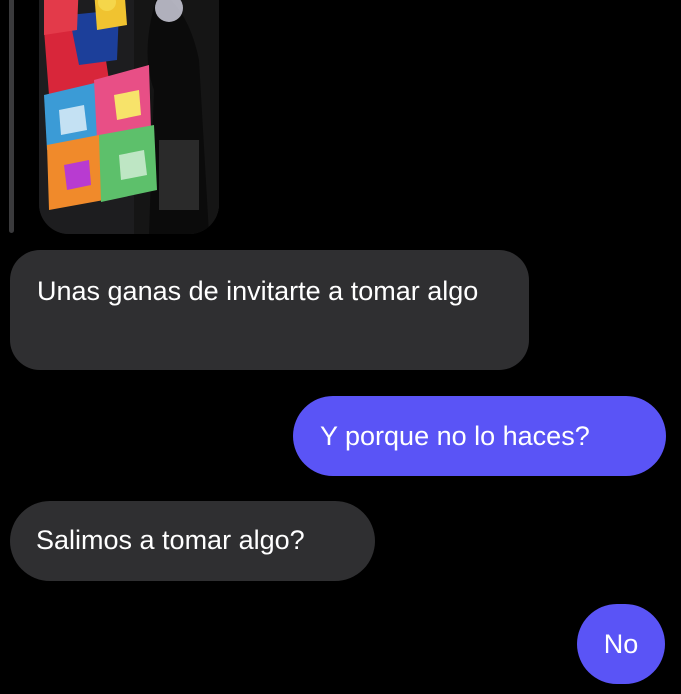  What do you see at coordinates (455, 436) in the screenshot?
I see `message-text: Y porque no lo haces?` at bounding box center [455, 436].